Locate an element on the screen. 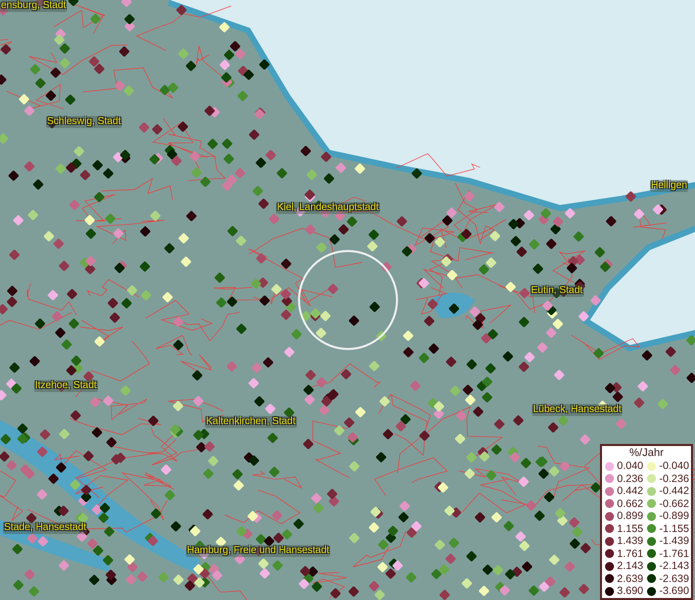 The image size is (695, 600). legend-value: 0.442 is located at coordinates (630, 491).